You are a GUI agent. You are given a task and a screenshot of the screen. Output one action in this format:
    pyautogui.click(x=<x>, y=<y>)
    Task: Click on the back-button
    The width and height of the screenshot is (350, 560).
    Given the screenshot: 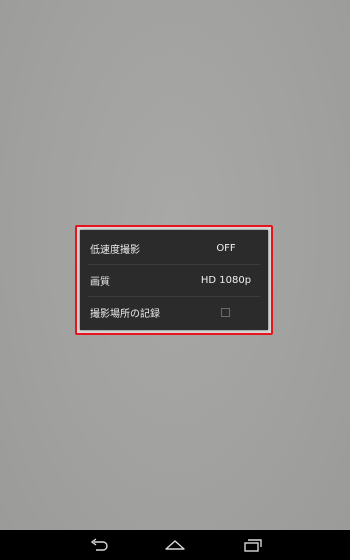 What is the action you would take?
    pyautogui.click(x=99, y=545)
    